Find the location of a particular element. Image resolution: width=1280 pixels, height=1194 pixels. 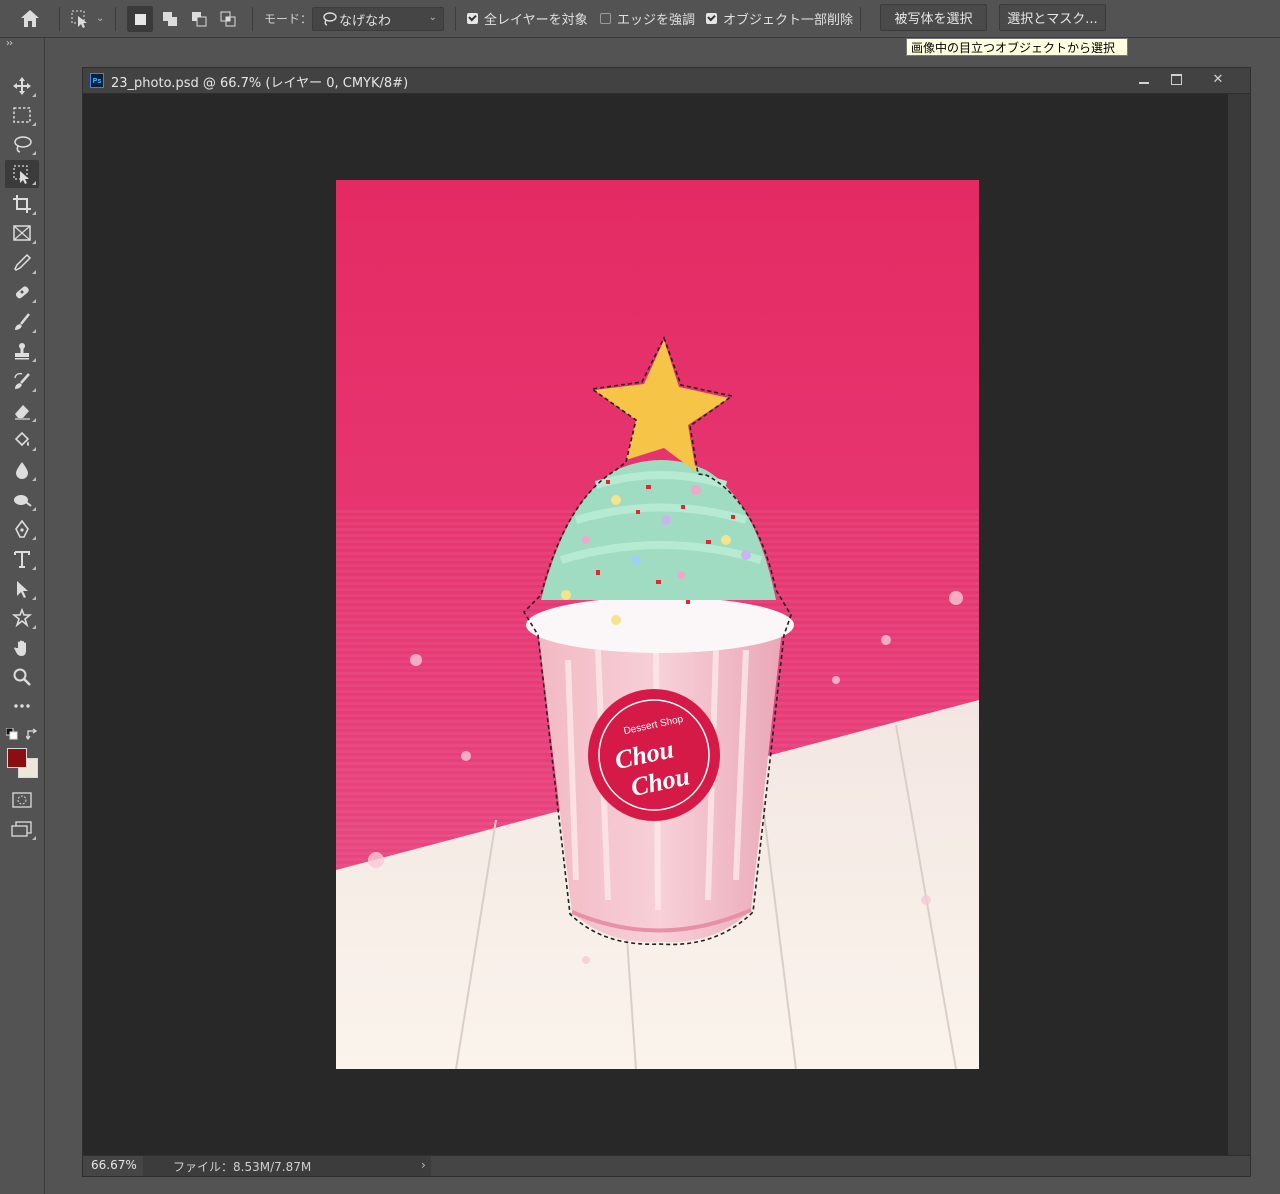

close-icon: ✕ is located at coordinates (1218, 79).